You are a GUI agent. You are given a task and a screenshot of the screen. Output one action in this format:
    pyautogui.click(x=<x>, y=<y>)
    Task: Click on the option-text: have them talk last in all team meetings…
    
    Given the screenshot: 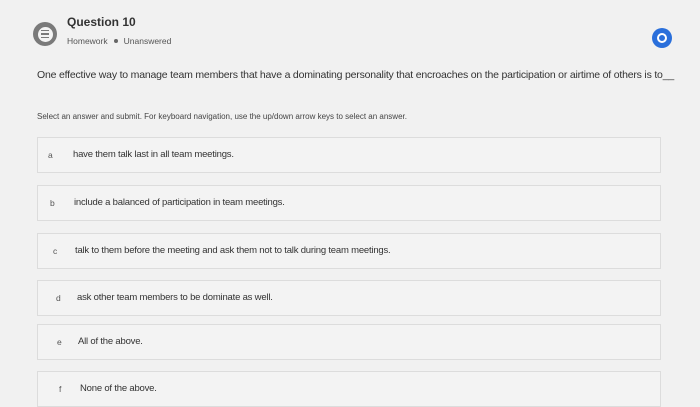 What is the action you would take?
    pyautogui.click(x=153, y=154)
    